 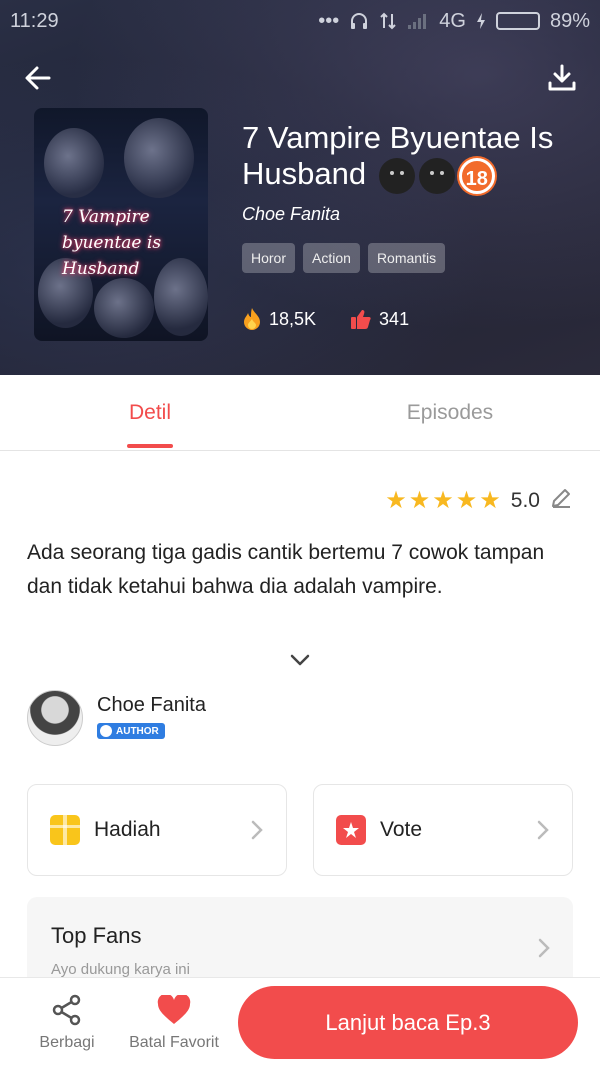 I want to click on network-type: 4G, so click(x=452, y=20).